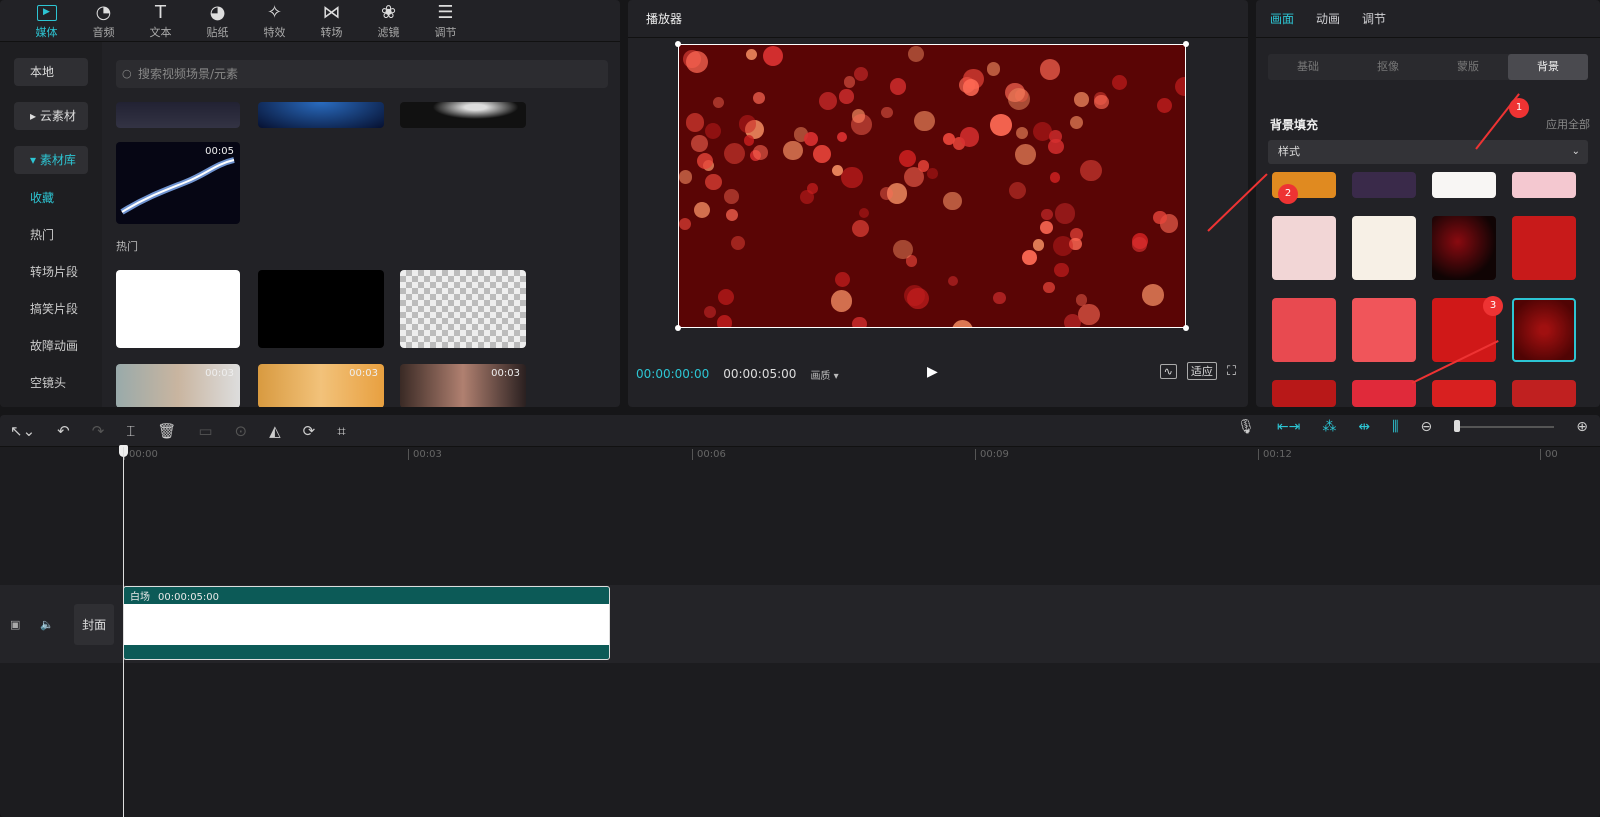  I want to click on mirror-icon: ◭, so click(275, 431).